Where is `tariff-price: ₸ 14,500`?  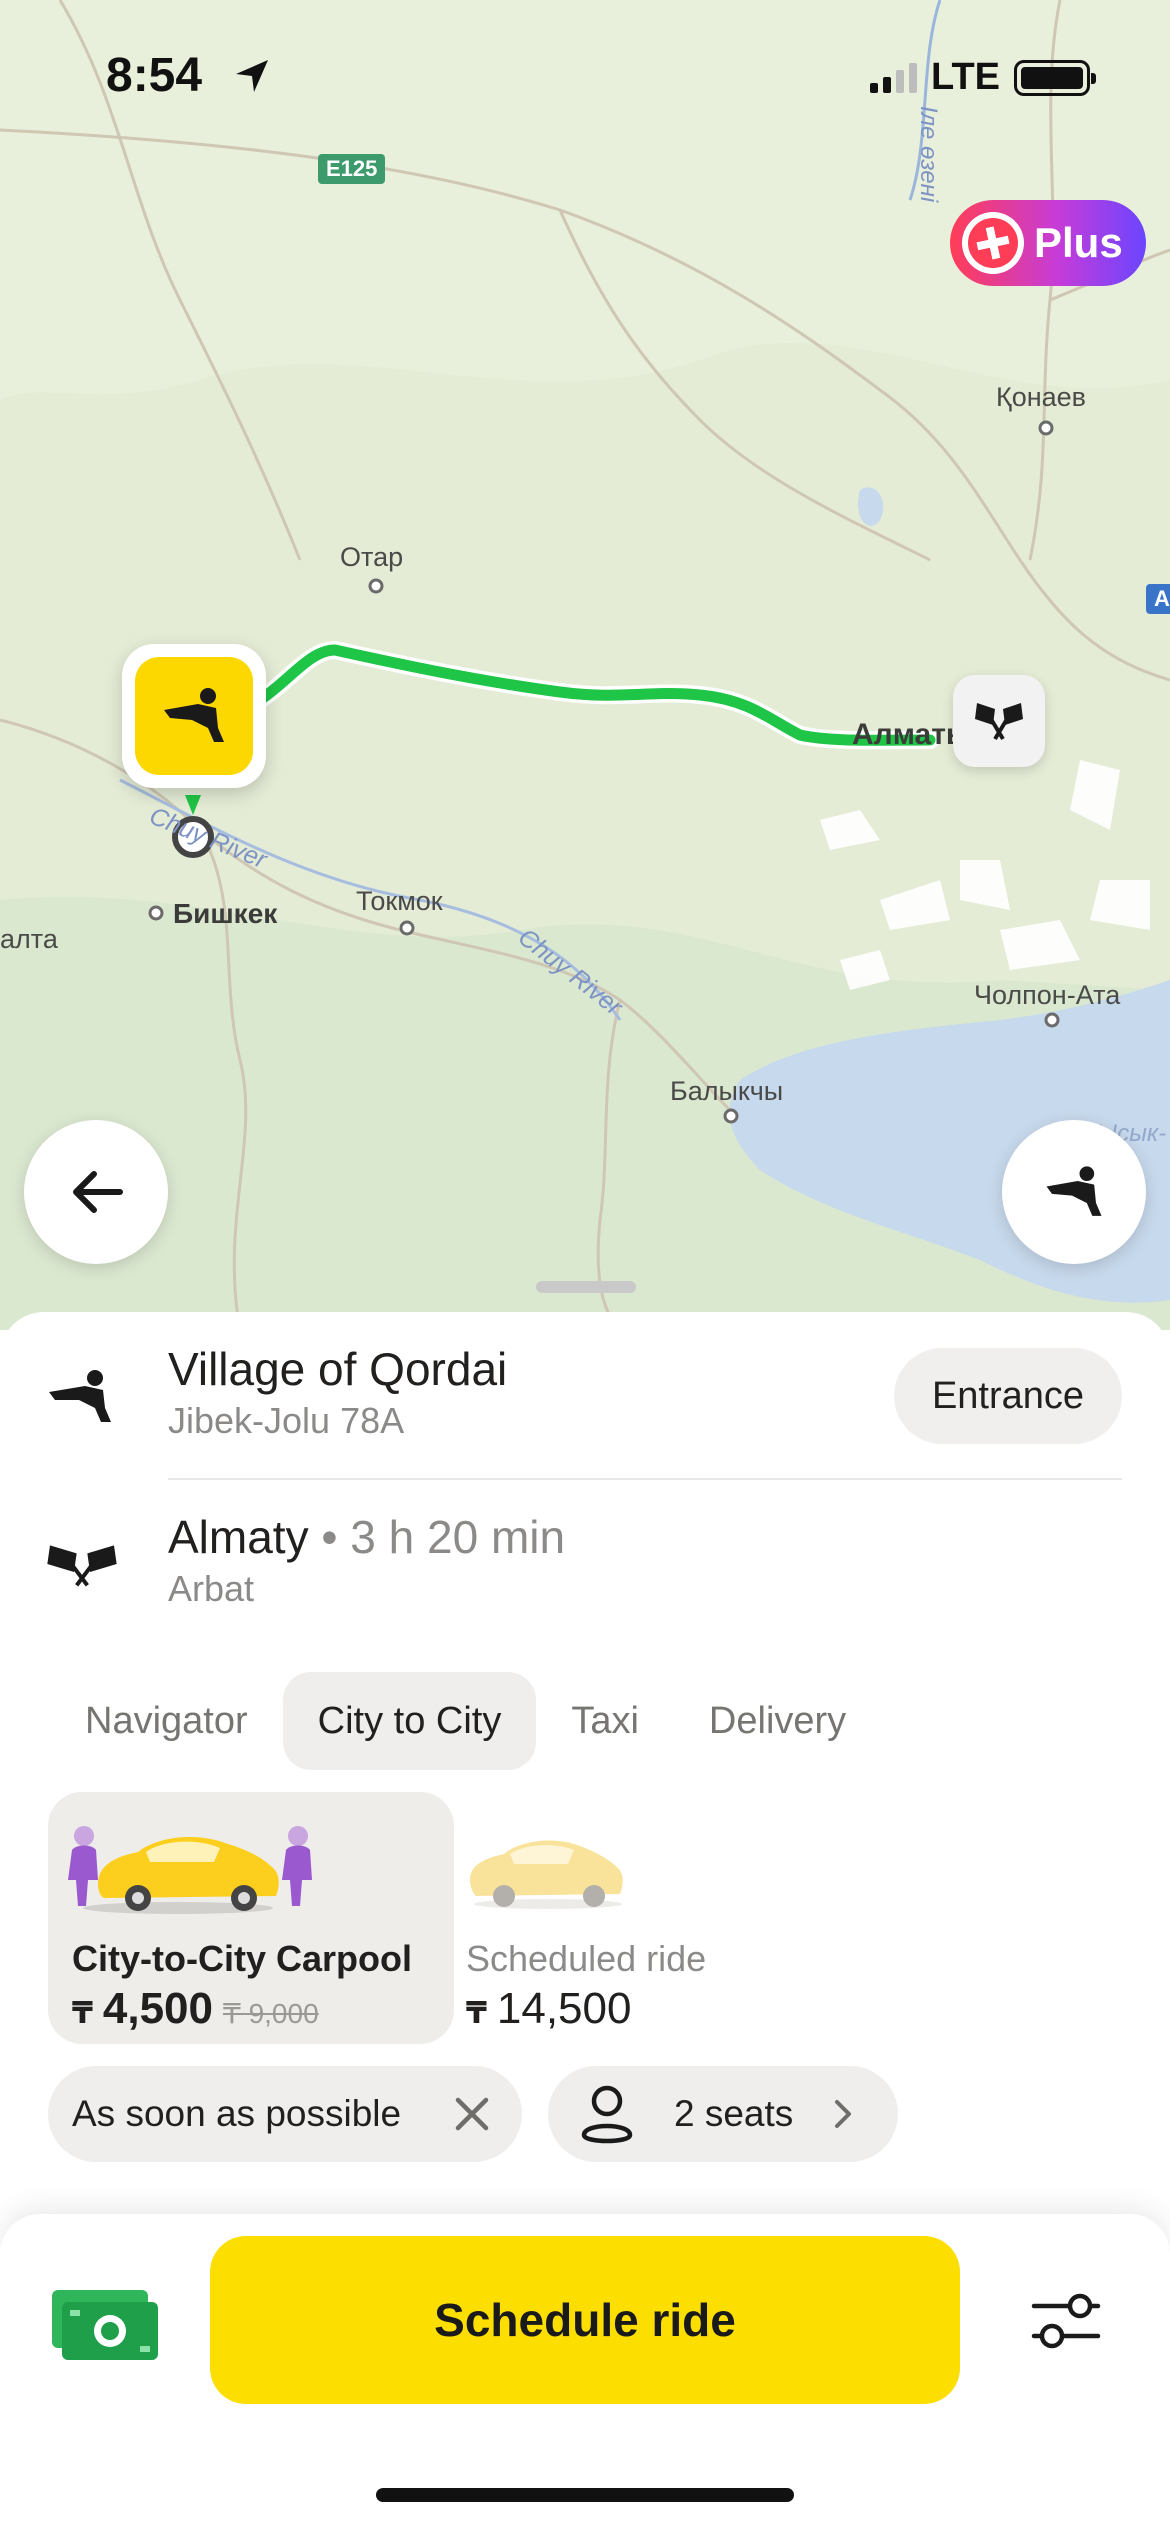
tariff-price: ₸ 14,500 is located at coordinates (548, 2009).